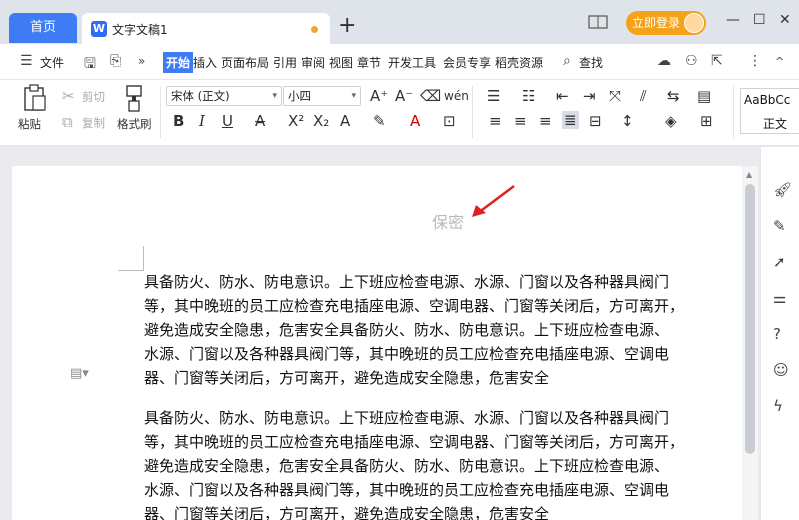 The height and width of the screenshot is (520, 799). Describe the element at coordinates (448, 221) in the screenshot. I see `page-header-text: 保密` at that location.